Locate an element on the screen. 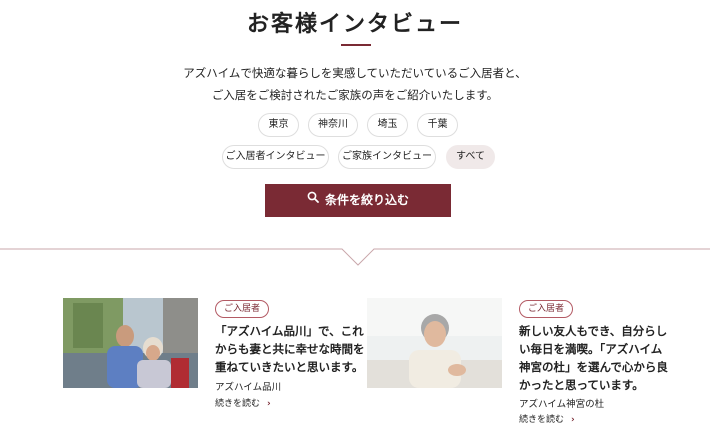  card-1-title-line: 「アズハイム品川」で、これ is located at coordinates (289, 331).